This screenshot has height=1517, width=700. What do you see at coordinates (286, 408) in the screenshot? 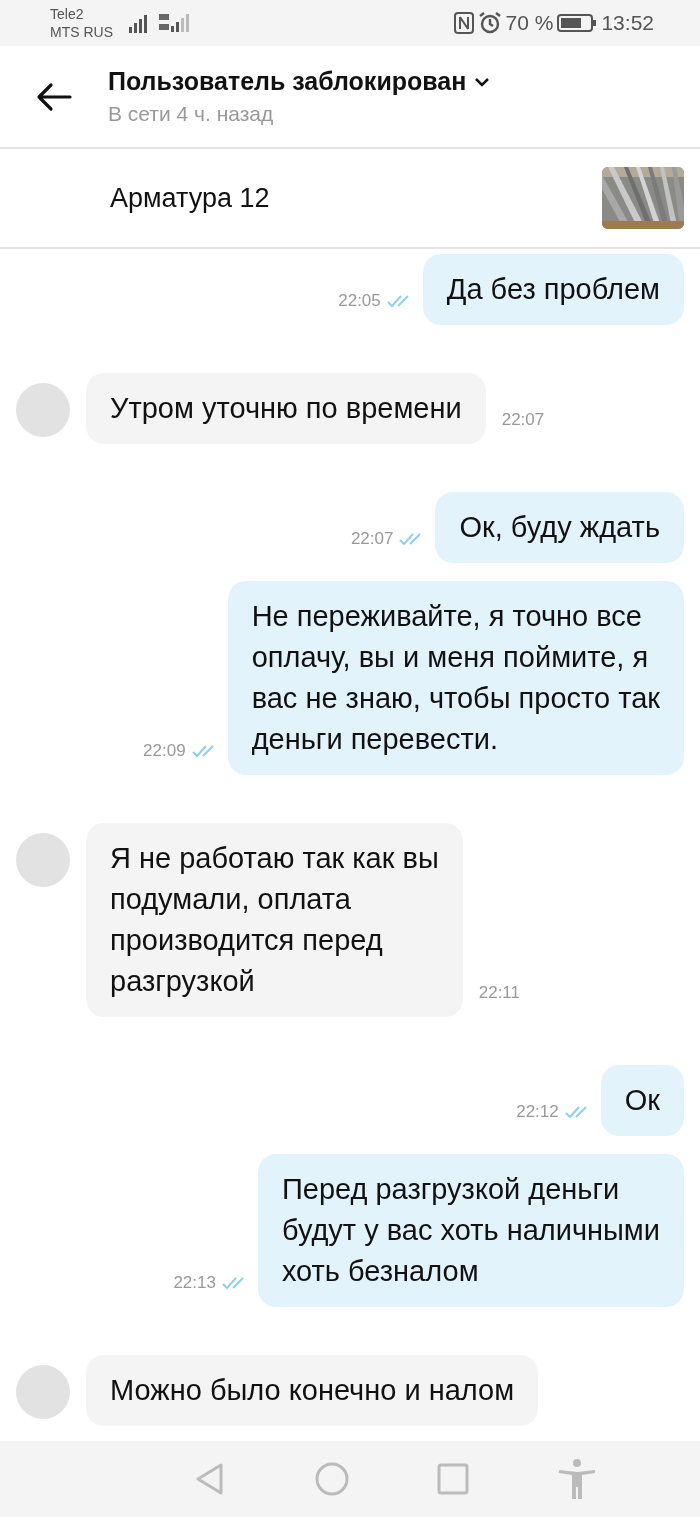
I see `message-bubble: Утром уточню по времени` at bounding box center [286, 408].